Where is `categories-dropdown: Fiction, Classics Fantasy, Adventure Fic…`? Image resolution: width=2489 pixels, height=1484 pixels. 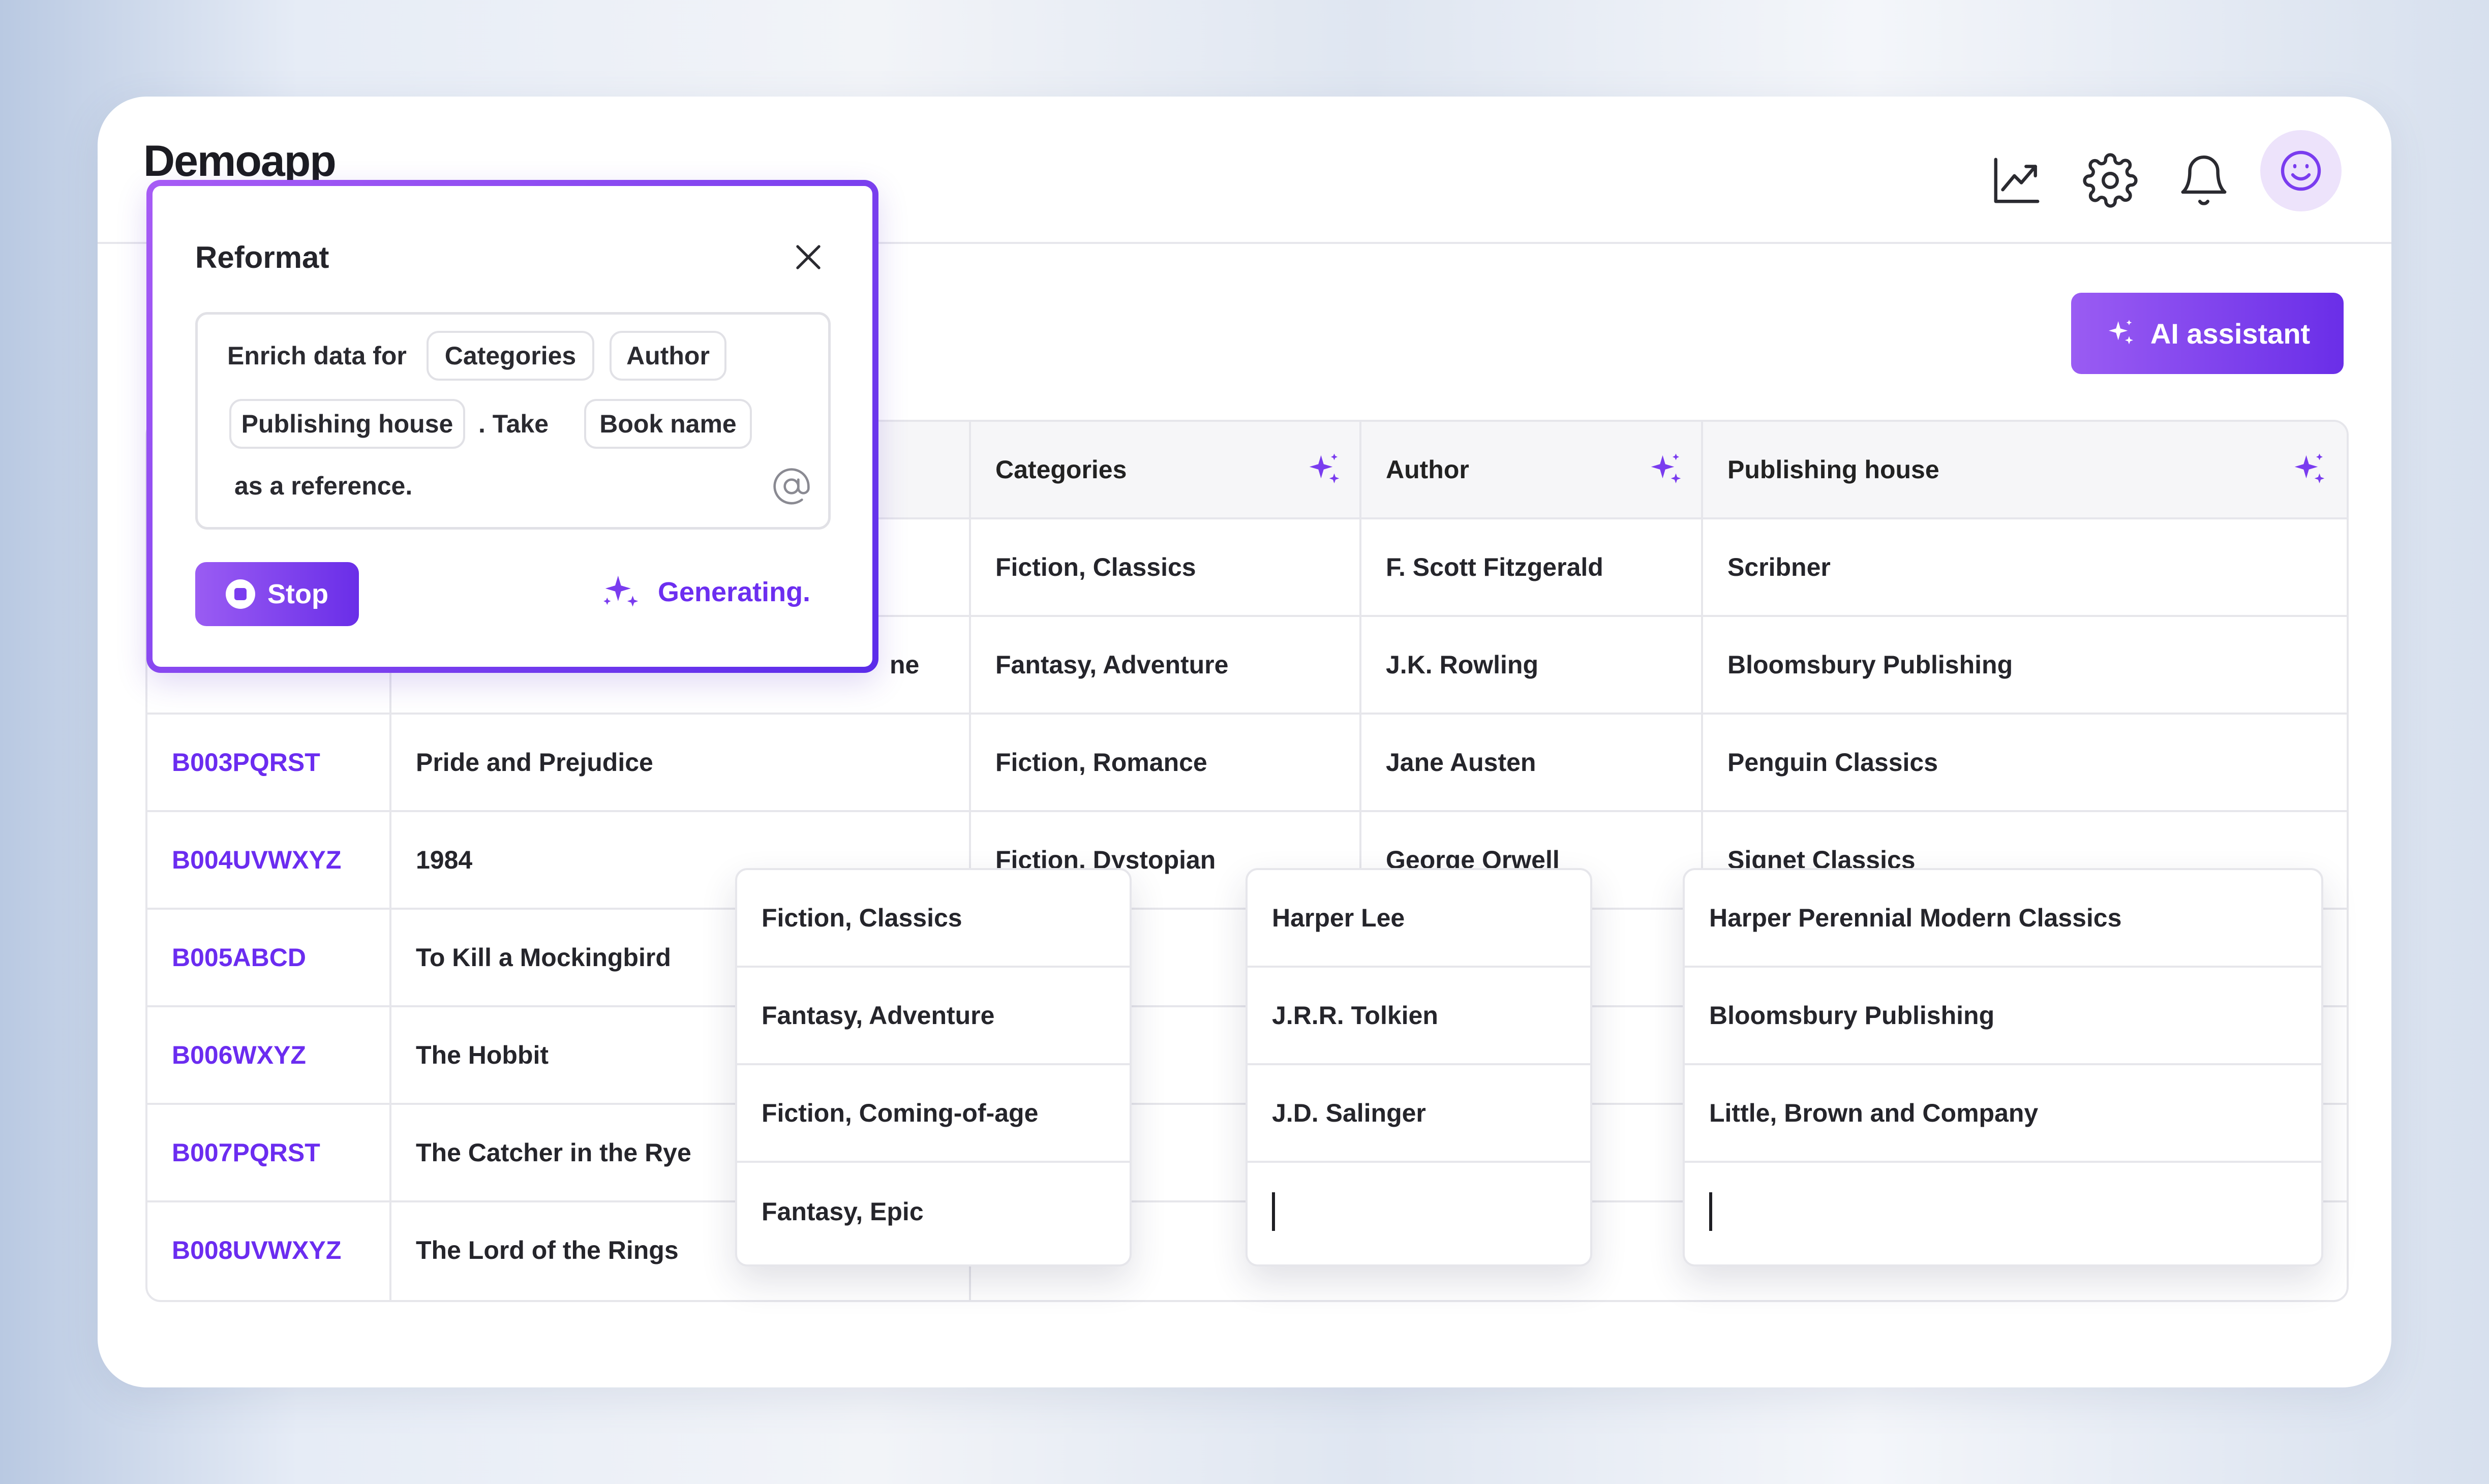
categories-dropdown: Fiction, Classics Fantasy, Adventure Fic… is located at coordinates (933, 1067).